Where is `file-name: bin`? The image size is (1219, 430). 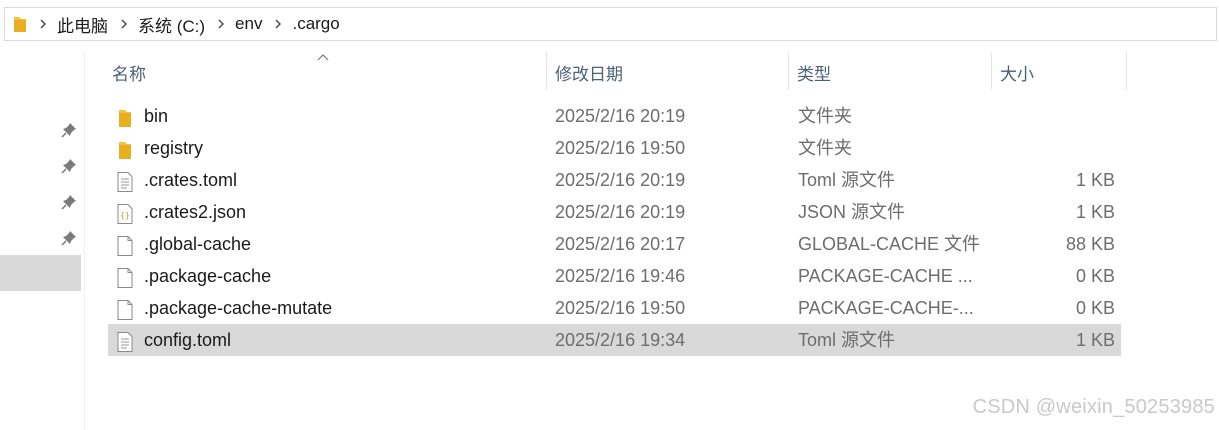
file-name: bin is located at coordinates (156, 116).